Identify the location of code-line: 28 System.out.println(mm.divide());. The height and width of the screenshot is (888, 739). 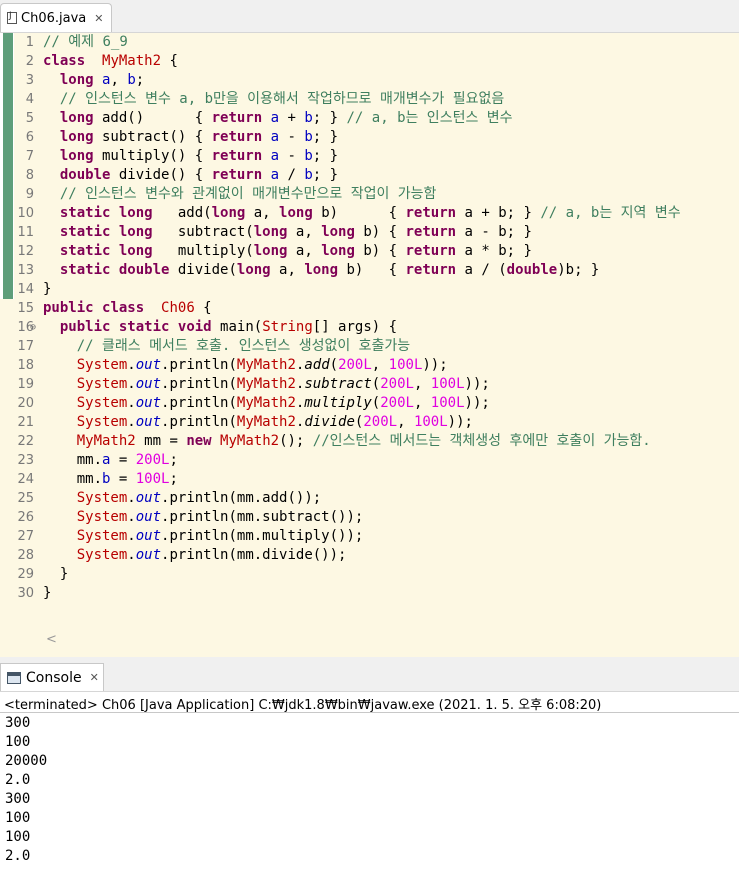
(369, 555).